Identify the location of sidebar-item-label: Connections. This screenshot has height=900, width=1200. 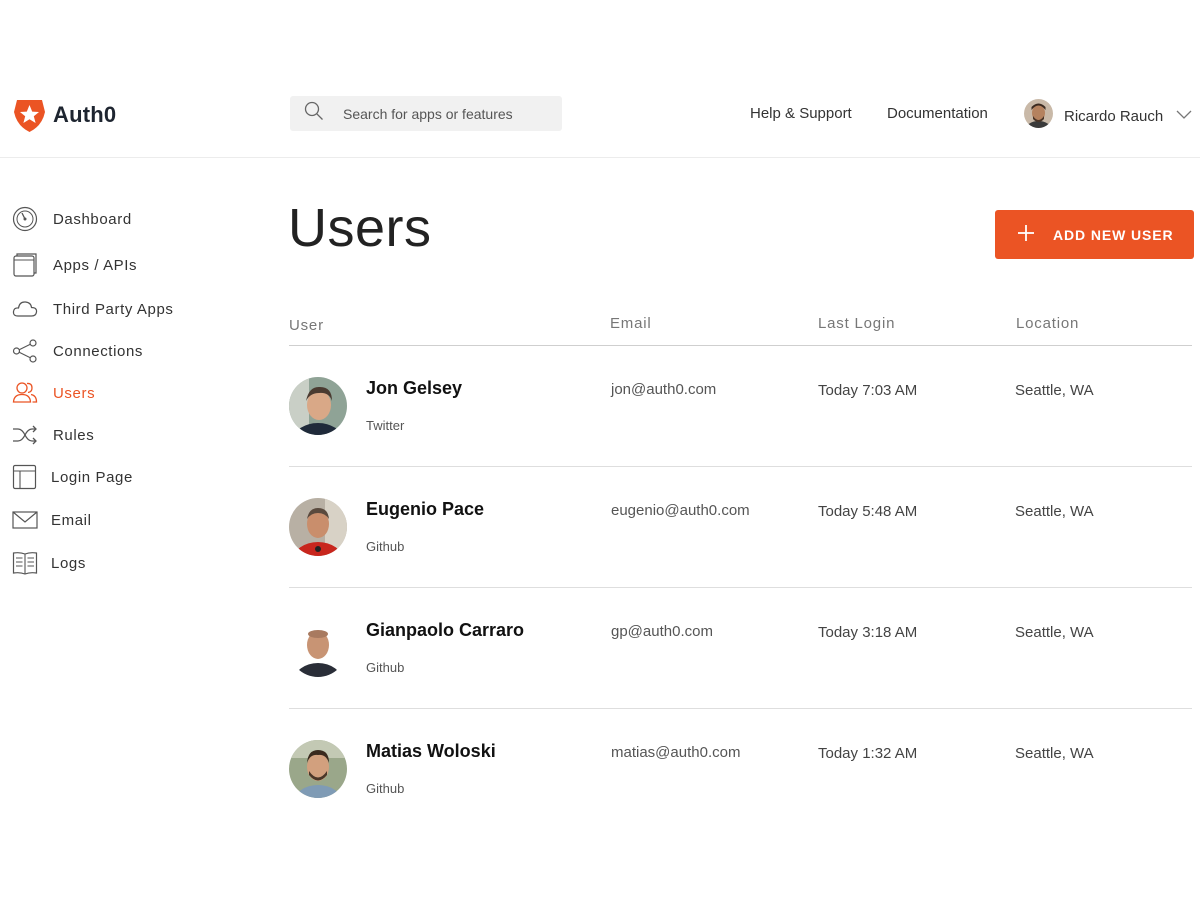
(98, 351).